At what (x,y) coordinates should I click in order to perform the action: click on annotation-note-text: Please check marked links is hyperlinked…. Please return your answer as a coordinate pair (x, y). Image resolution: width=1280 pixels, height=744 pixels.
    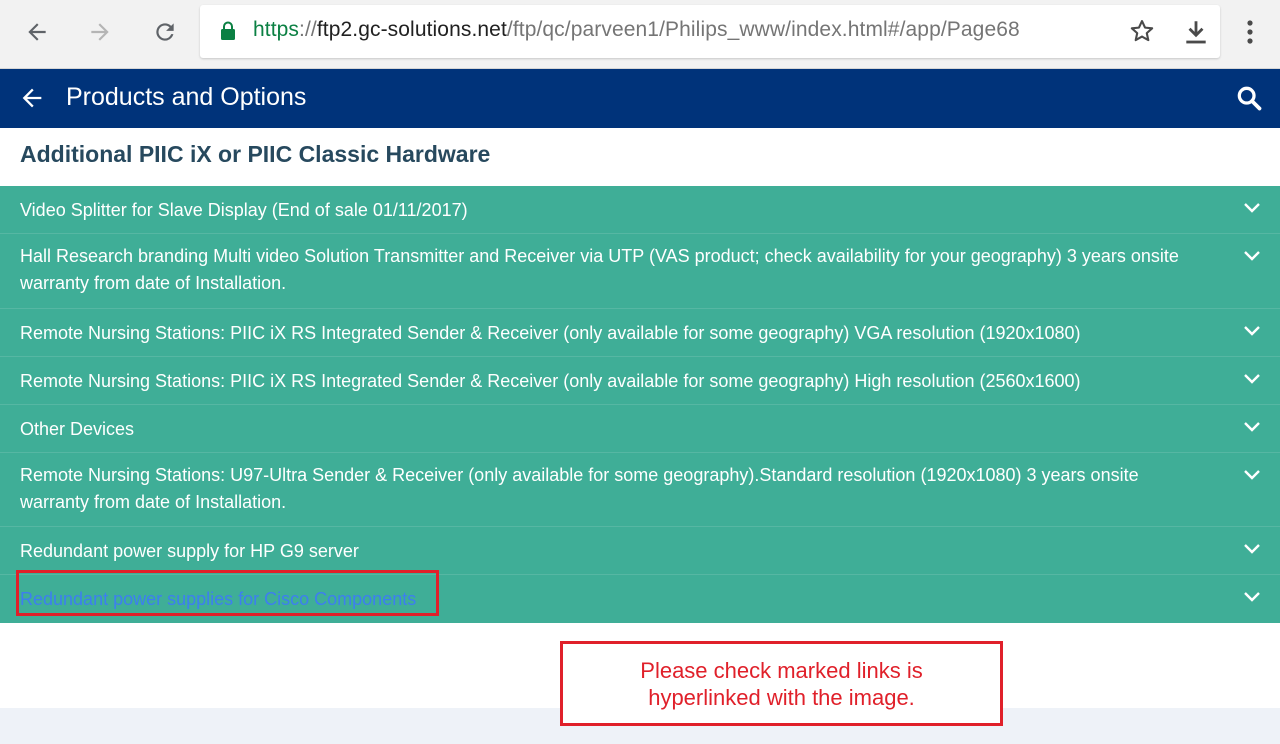
    Looking at the image, I should click on (781, 683).